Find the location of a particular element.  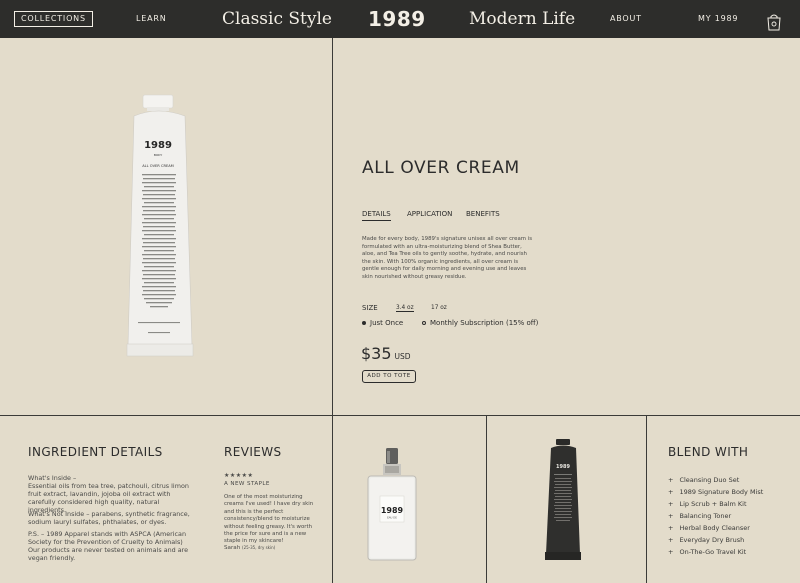

size-option-large: 17 oz is located at coordinates (439, 308).